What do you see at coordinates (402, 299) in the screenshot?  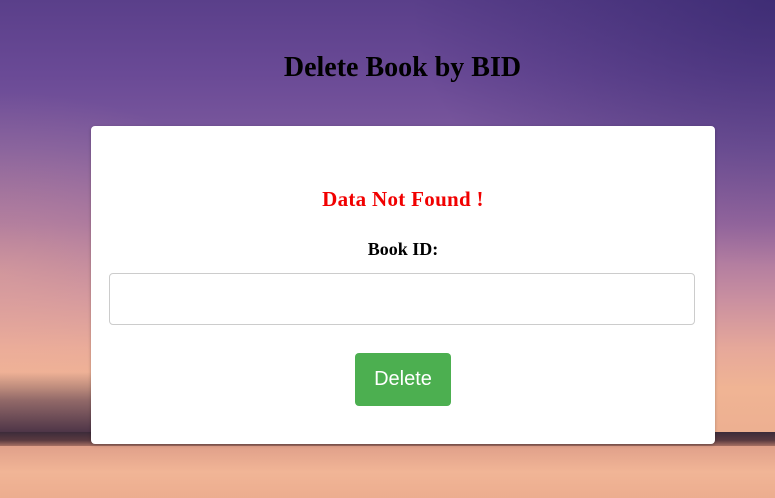 I see `book-id-input` at bounding box center [402, 299].